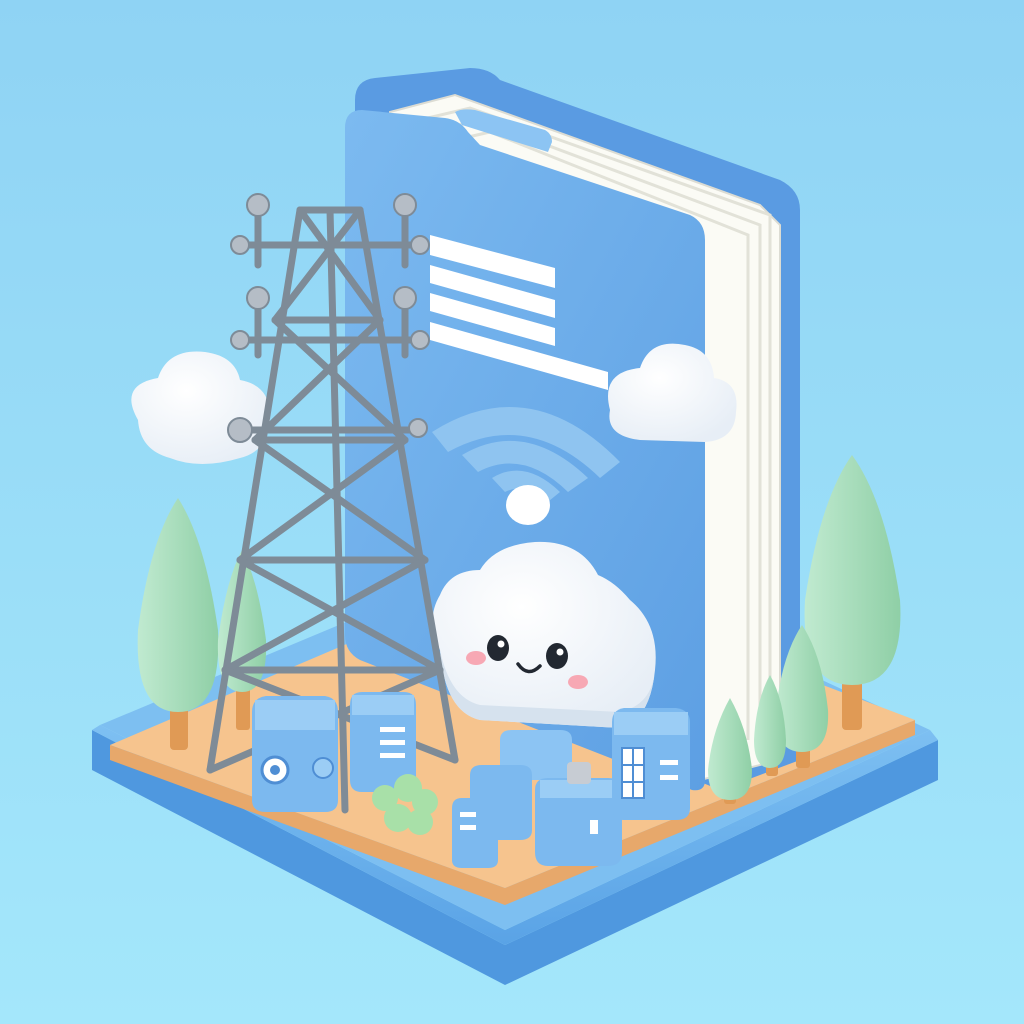  What do you see at coordinates (578, 682) in the screenshot?
I see `cloud-cheek-right` at bounding box center [578, 682].